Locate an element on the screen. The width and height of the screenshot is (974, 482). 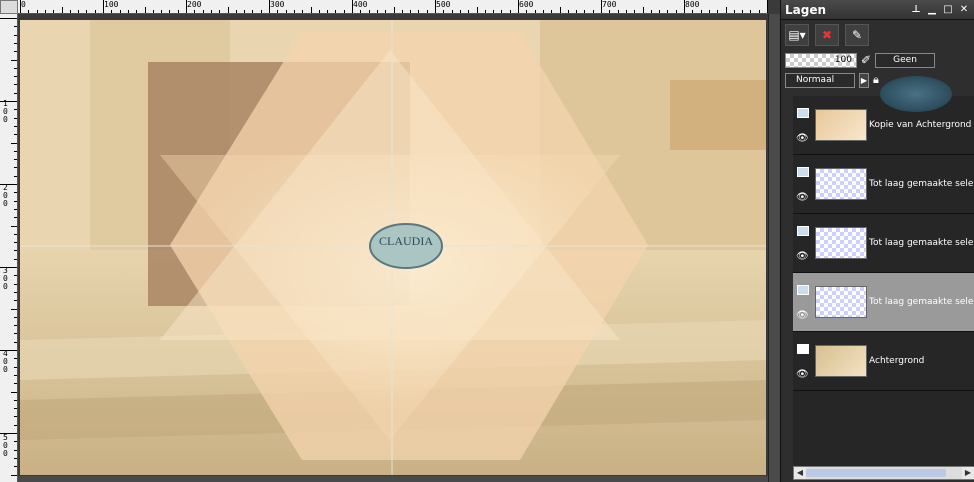
properties-icon: ✎ is located at coordinates (857, 35).